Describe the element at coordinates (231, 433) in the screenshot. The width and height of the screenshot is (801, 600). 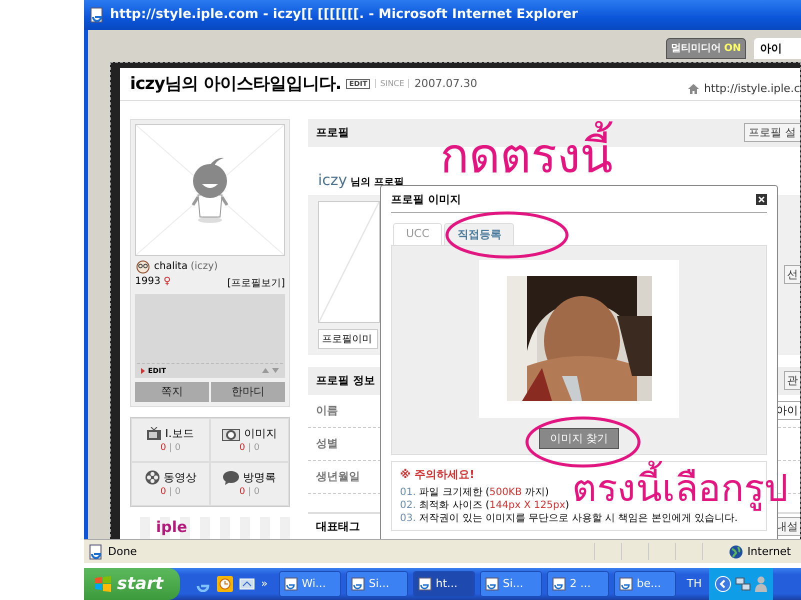
I see `camera-icon` at that location.